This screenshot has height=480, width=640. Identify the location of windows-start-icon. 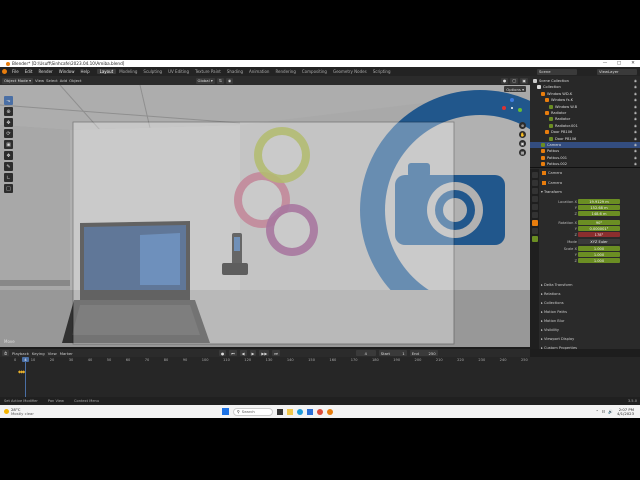
(225, 411).